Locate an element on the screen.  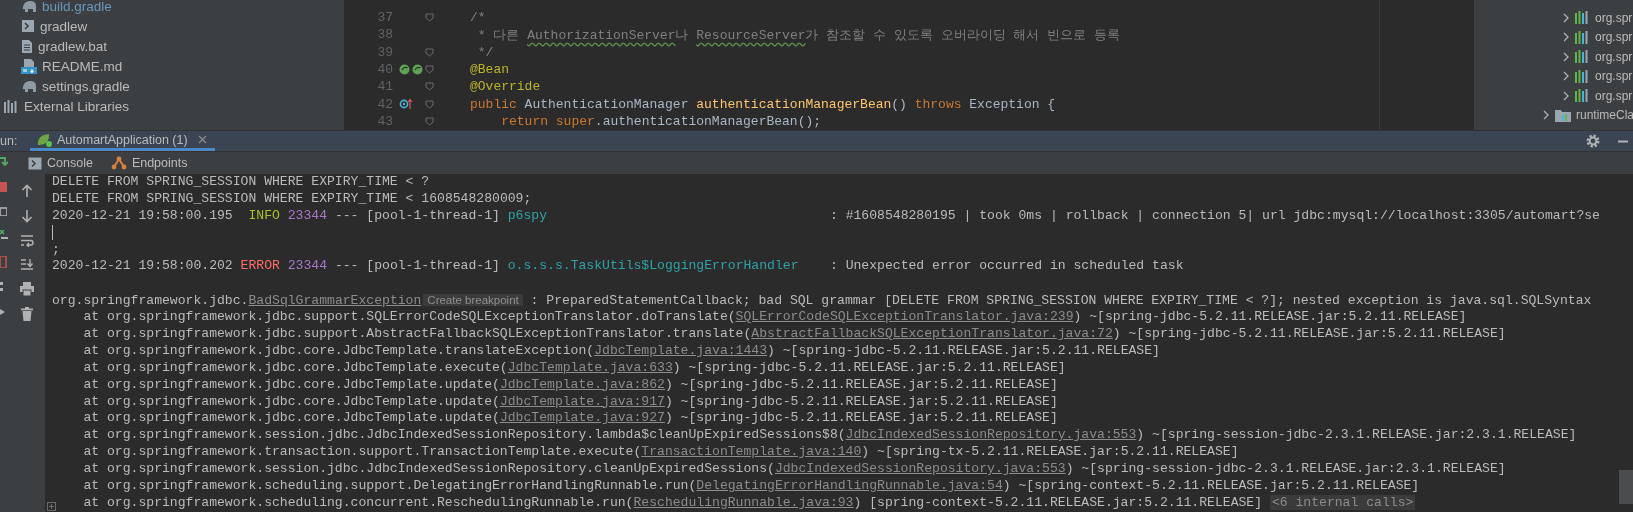
code-line: @Bean is located at coordinates (489, 70).